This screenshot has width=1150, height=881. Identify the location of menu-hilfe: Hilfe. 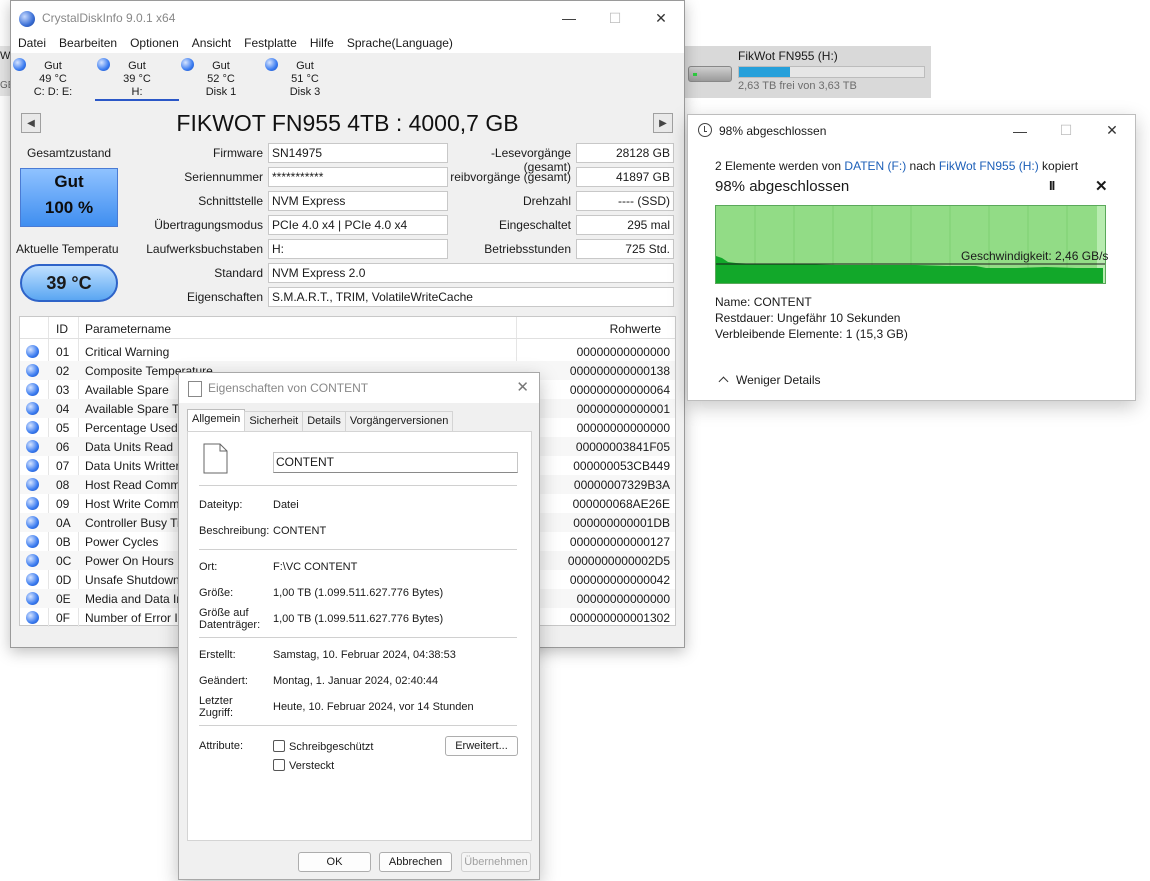
(321, 44).